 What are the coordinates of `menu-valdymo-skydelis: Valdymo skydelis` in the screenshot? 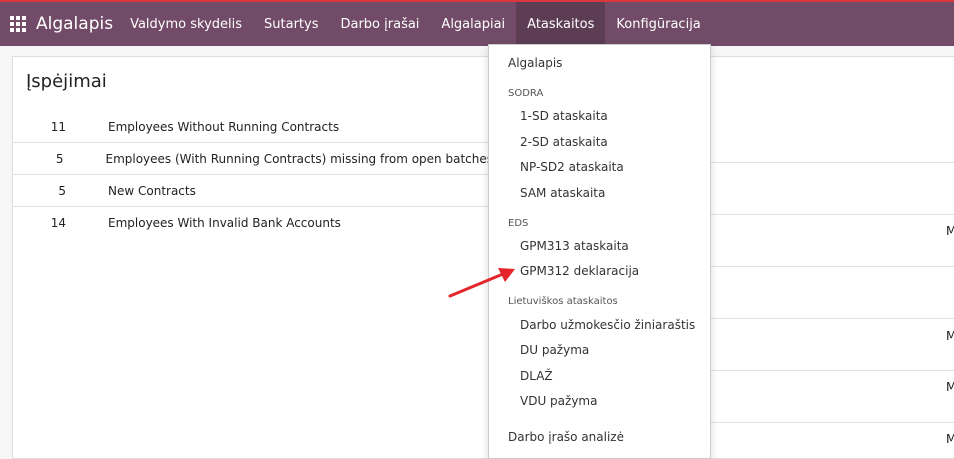 It's located at (186, 24).